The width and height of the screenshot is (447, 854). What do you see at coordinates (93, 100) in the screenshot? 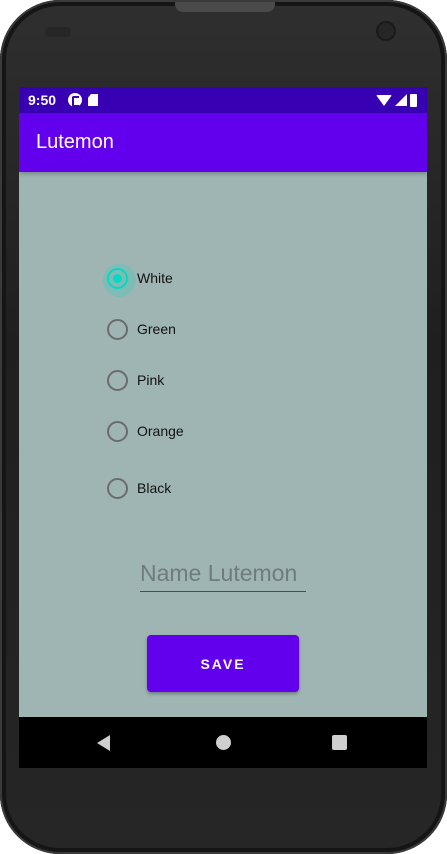
I see `sd-card-icon` at bounding box center [93, 100].